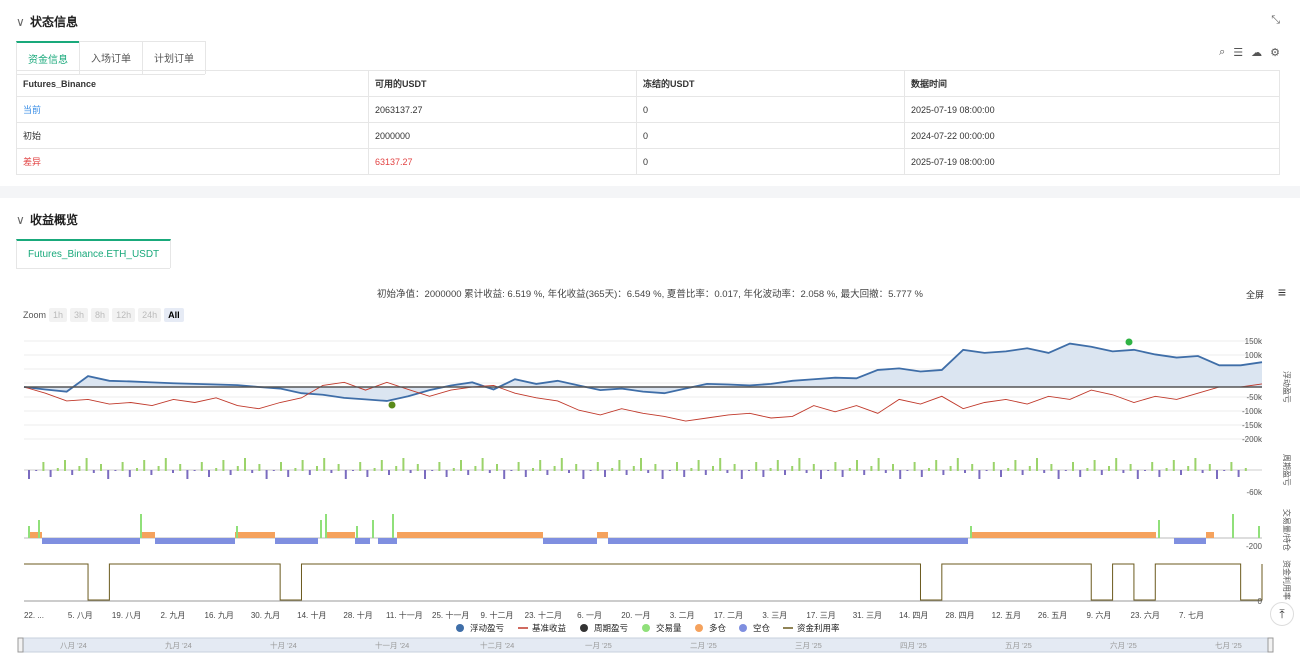  I want to click on x-tick-label: 12. 五月, so click(1006, 615).